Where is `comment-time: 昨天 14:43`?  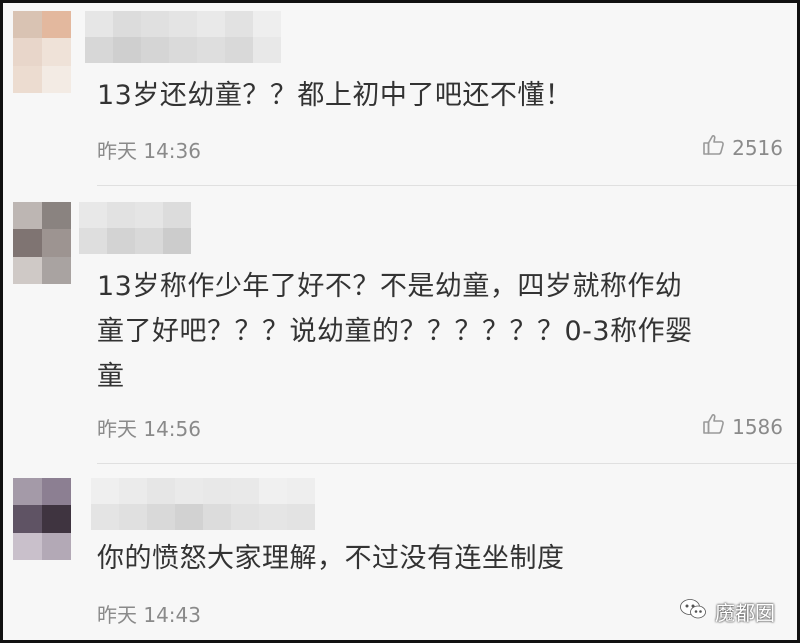
comment-time: 昨天 14:43 is located at coordinates (149, 615).